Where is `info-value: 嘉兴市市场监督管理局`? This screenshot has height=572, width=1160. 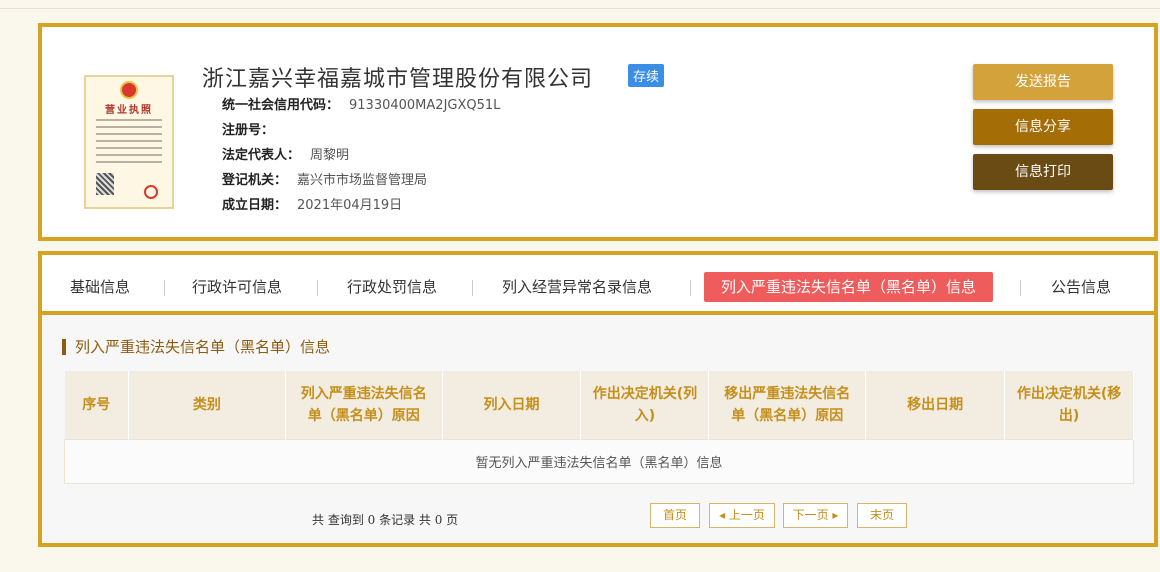
info-value: 嘉兴市市场监督管理局 is located at coordinates (362, 180).